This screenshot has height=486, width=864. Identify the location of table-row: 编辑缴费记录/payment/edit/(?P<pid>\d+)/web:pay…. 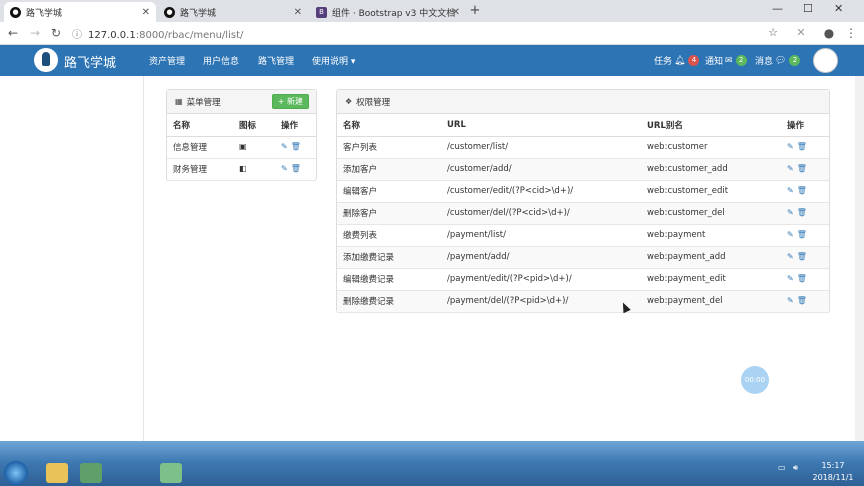
(583, 279).